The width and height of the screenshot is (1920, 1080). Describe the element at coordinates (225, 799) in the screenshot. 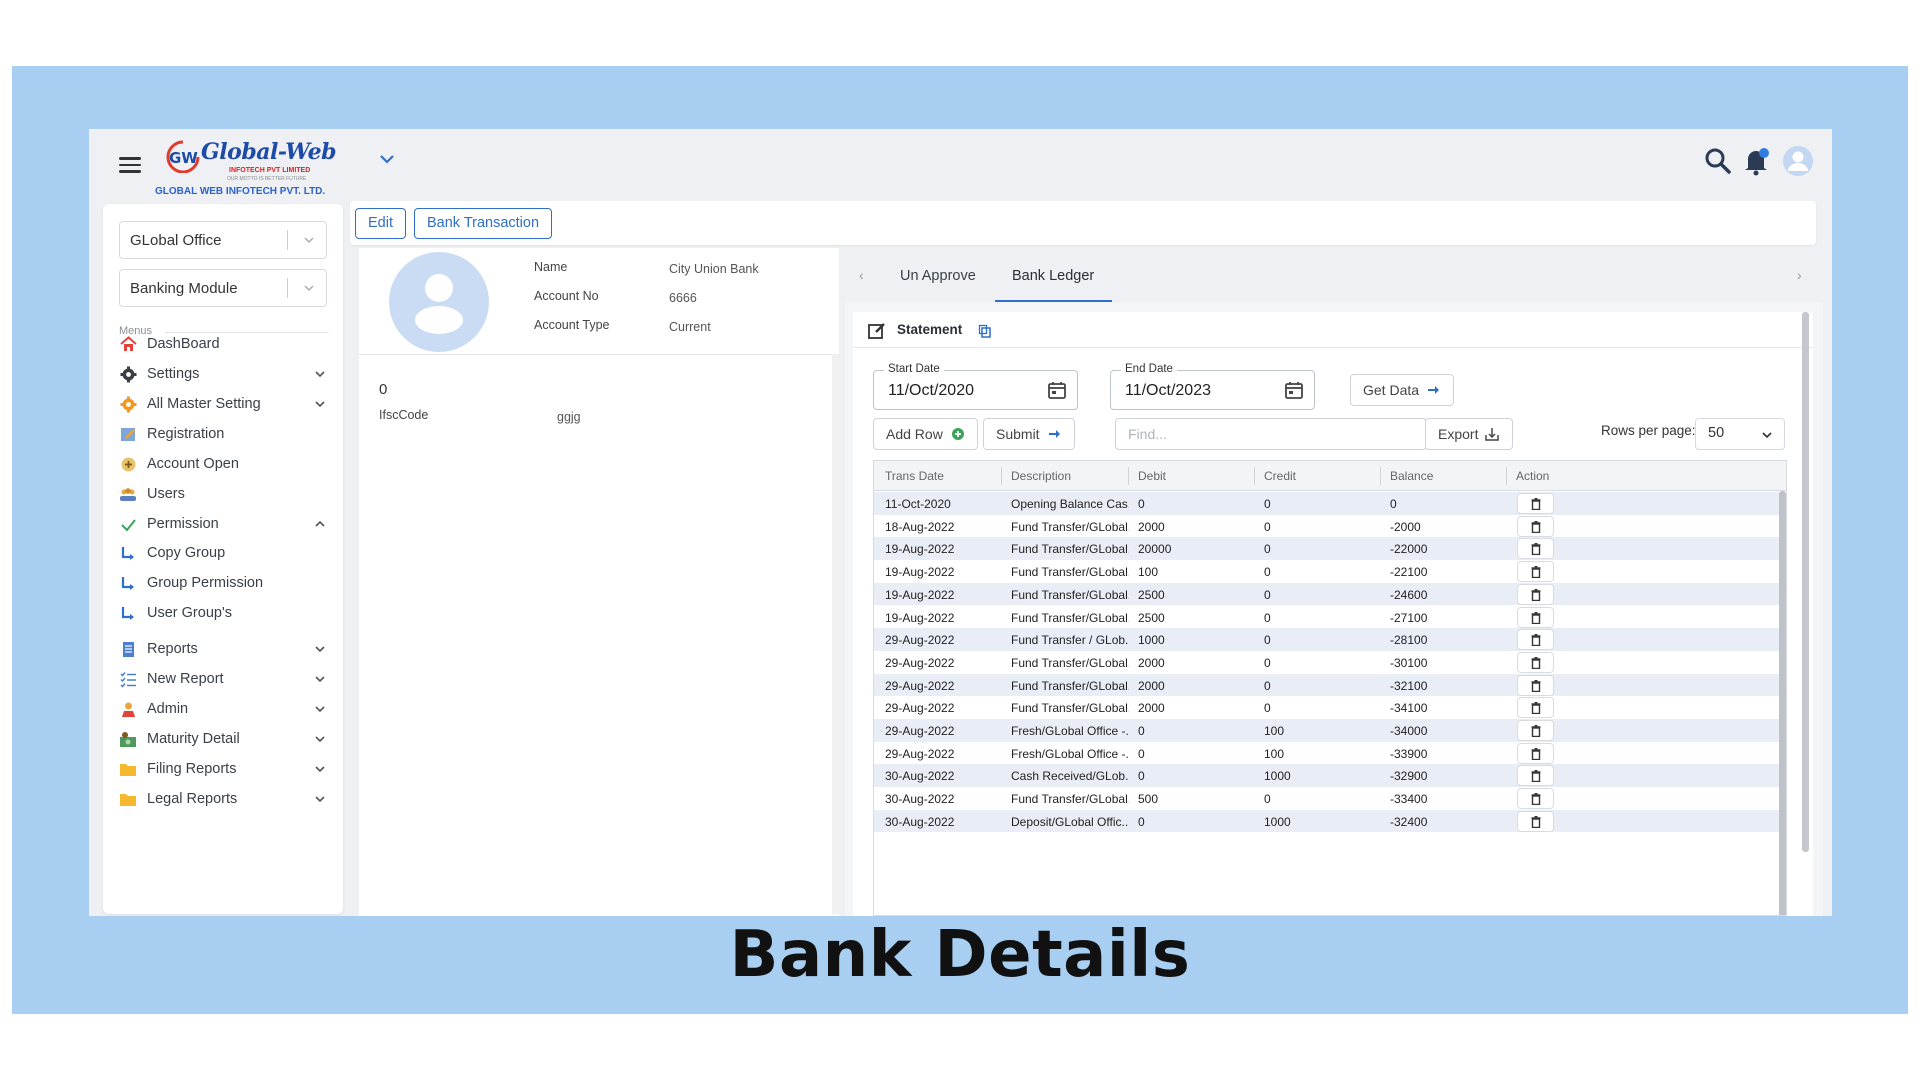

I see `sidebar-item-legal-reports: Legal Reports` at that location.